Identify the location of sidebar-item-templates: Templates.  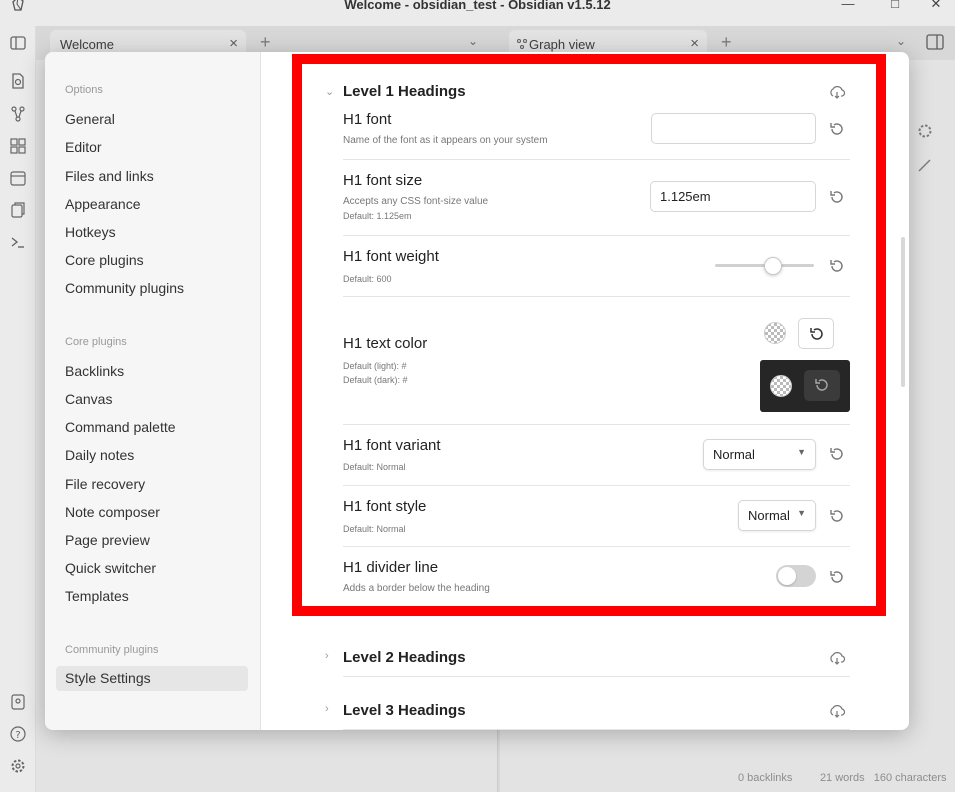
(97, 596).